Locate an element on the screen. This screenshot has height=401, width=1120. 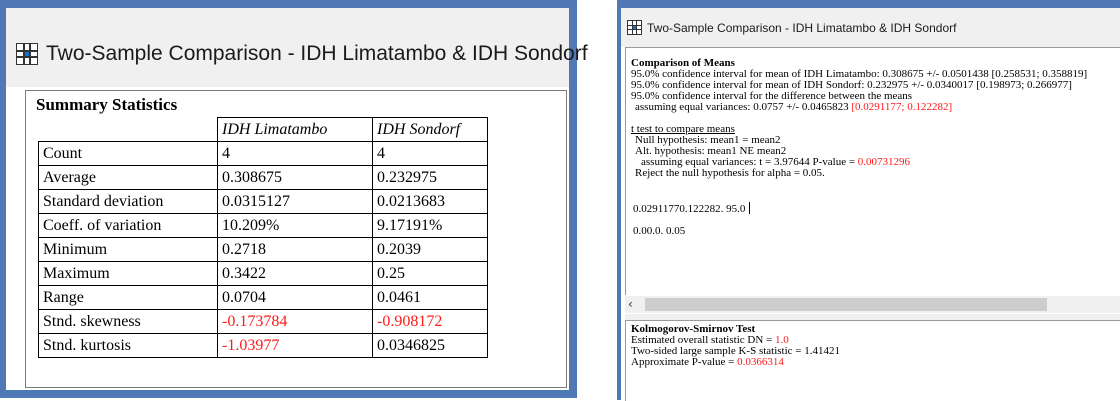
limatambo-value: -0.173784 is located at coordinates (295, 321).